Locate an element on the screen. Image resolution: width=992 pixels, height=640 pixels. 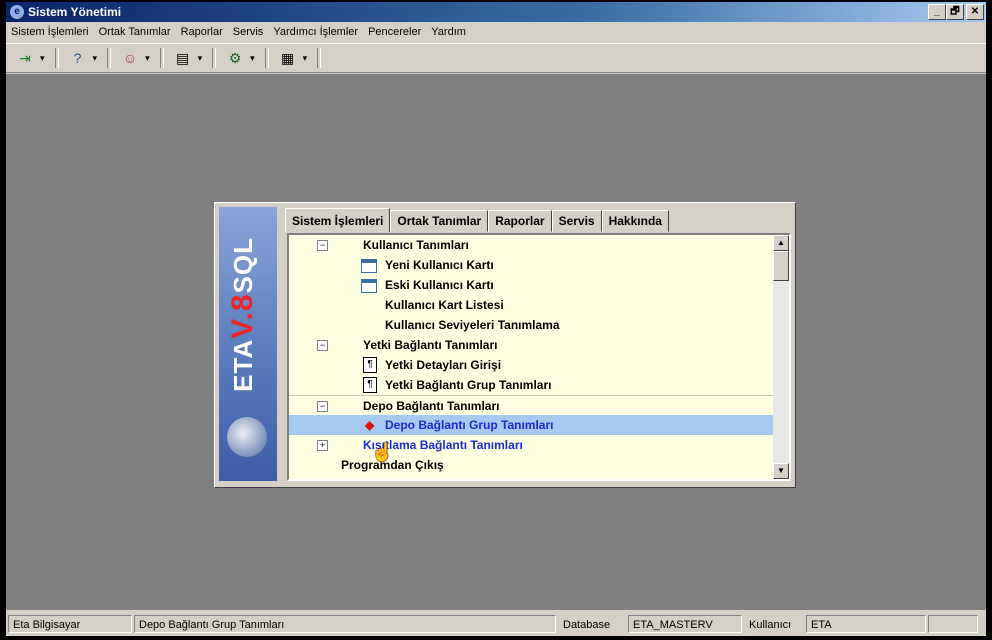
toolbar-help: ? ▾ is located at coordinates (83, 58).